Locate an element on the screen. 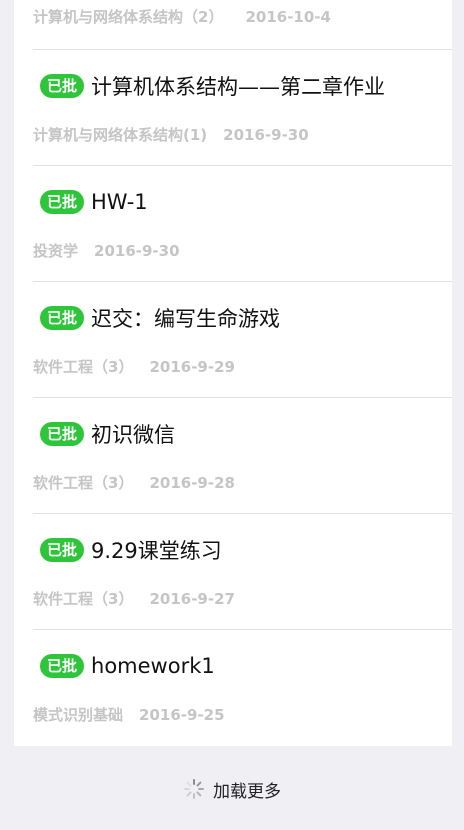 The width and height of the screenshot is (464, 830). item-title-row: 已批 homework1 is located at coordinates (127, 666).